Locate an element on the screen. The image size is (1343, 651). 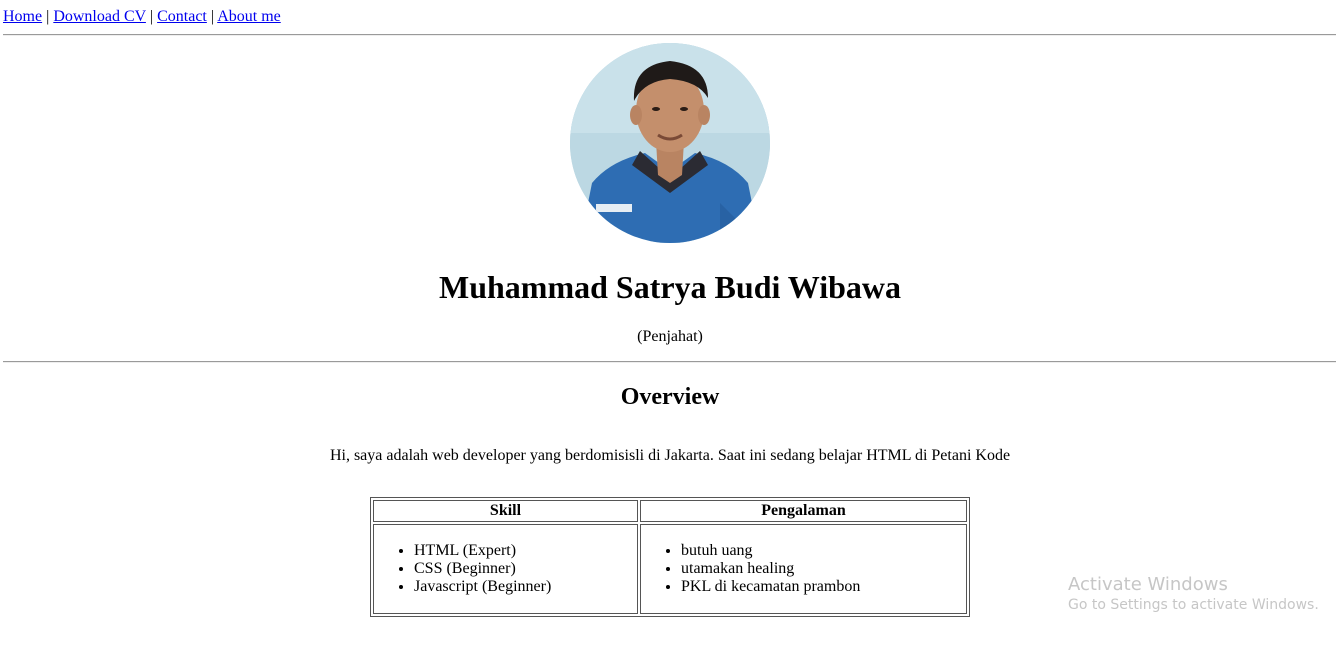
experience-item: utamakan healing is located at coordinates (823, 569).